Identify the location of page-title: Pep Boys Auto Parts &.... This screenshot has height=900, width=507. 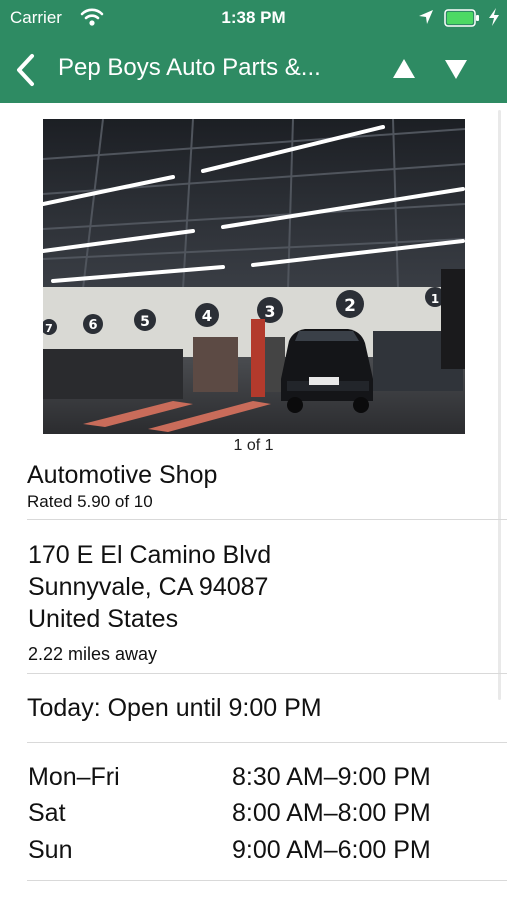
(189, 67).